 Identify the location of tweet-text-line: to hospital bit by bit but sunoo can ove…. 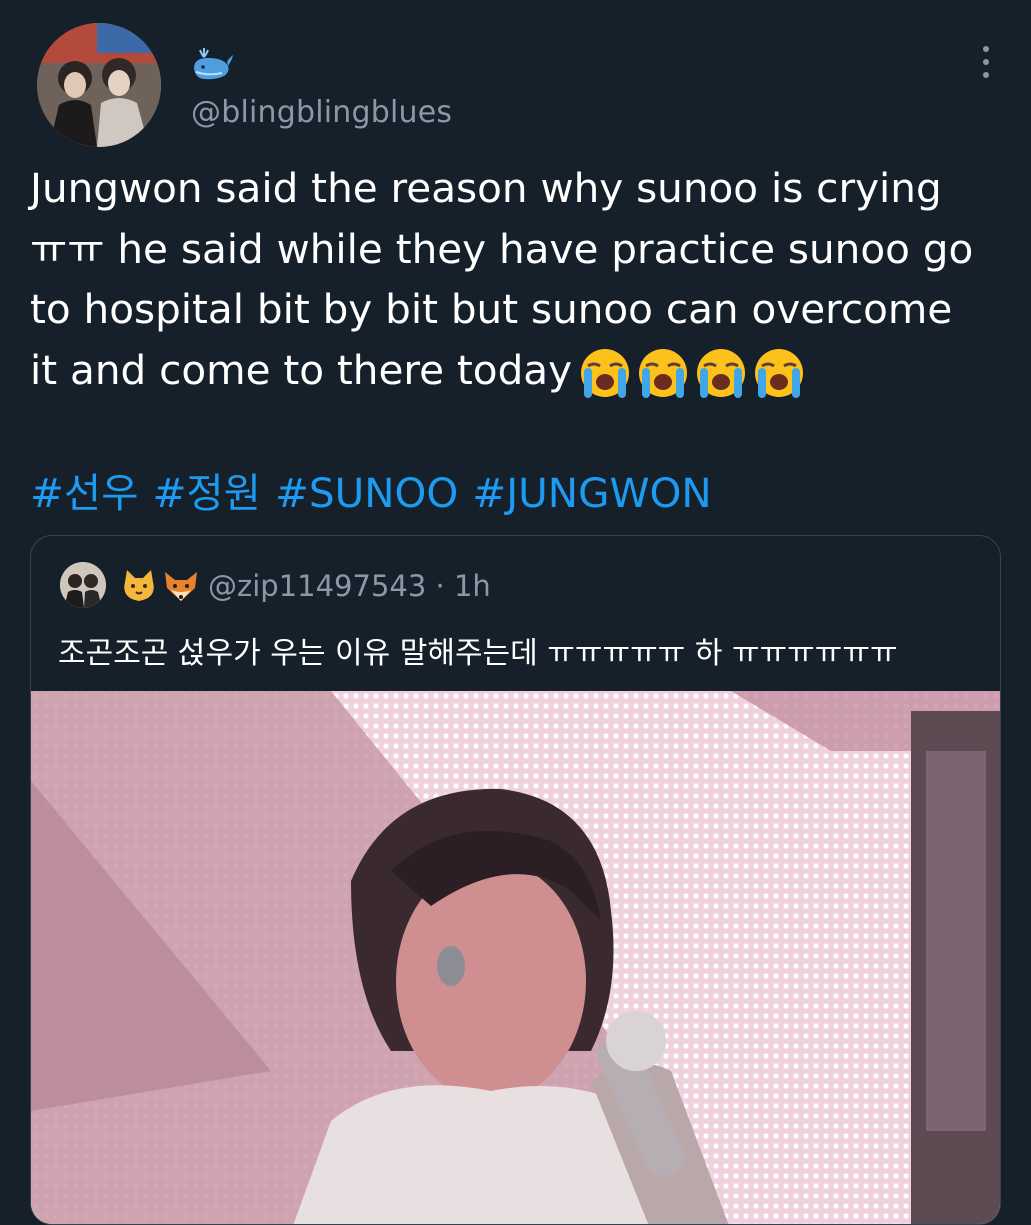
(491, 309).